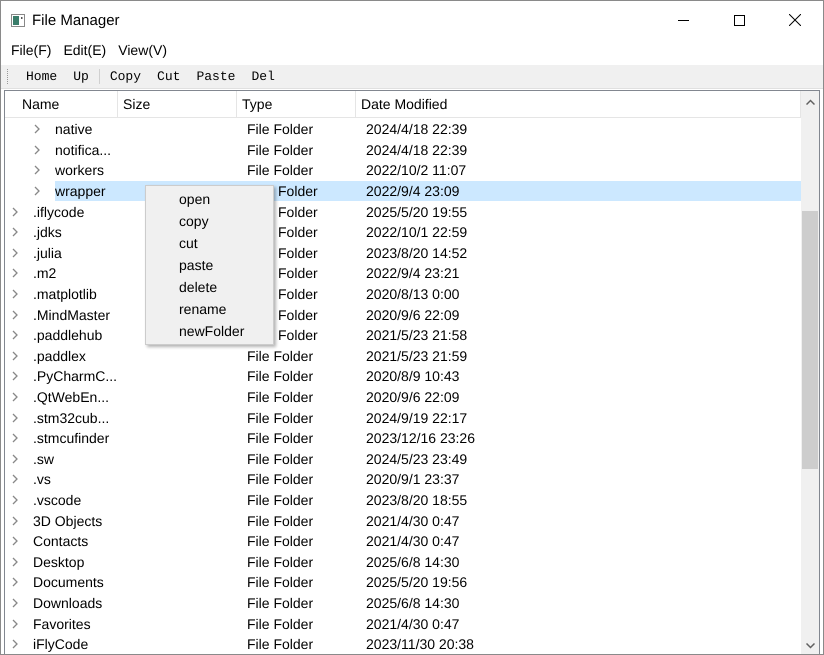  Describe the element at coordinates (416, 356) in the screenshot. I see `date-modified: 2021/5/23 21:59` at that location.